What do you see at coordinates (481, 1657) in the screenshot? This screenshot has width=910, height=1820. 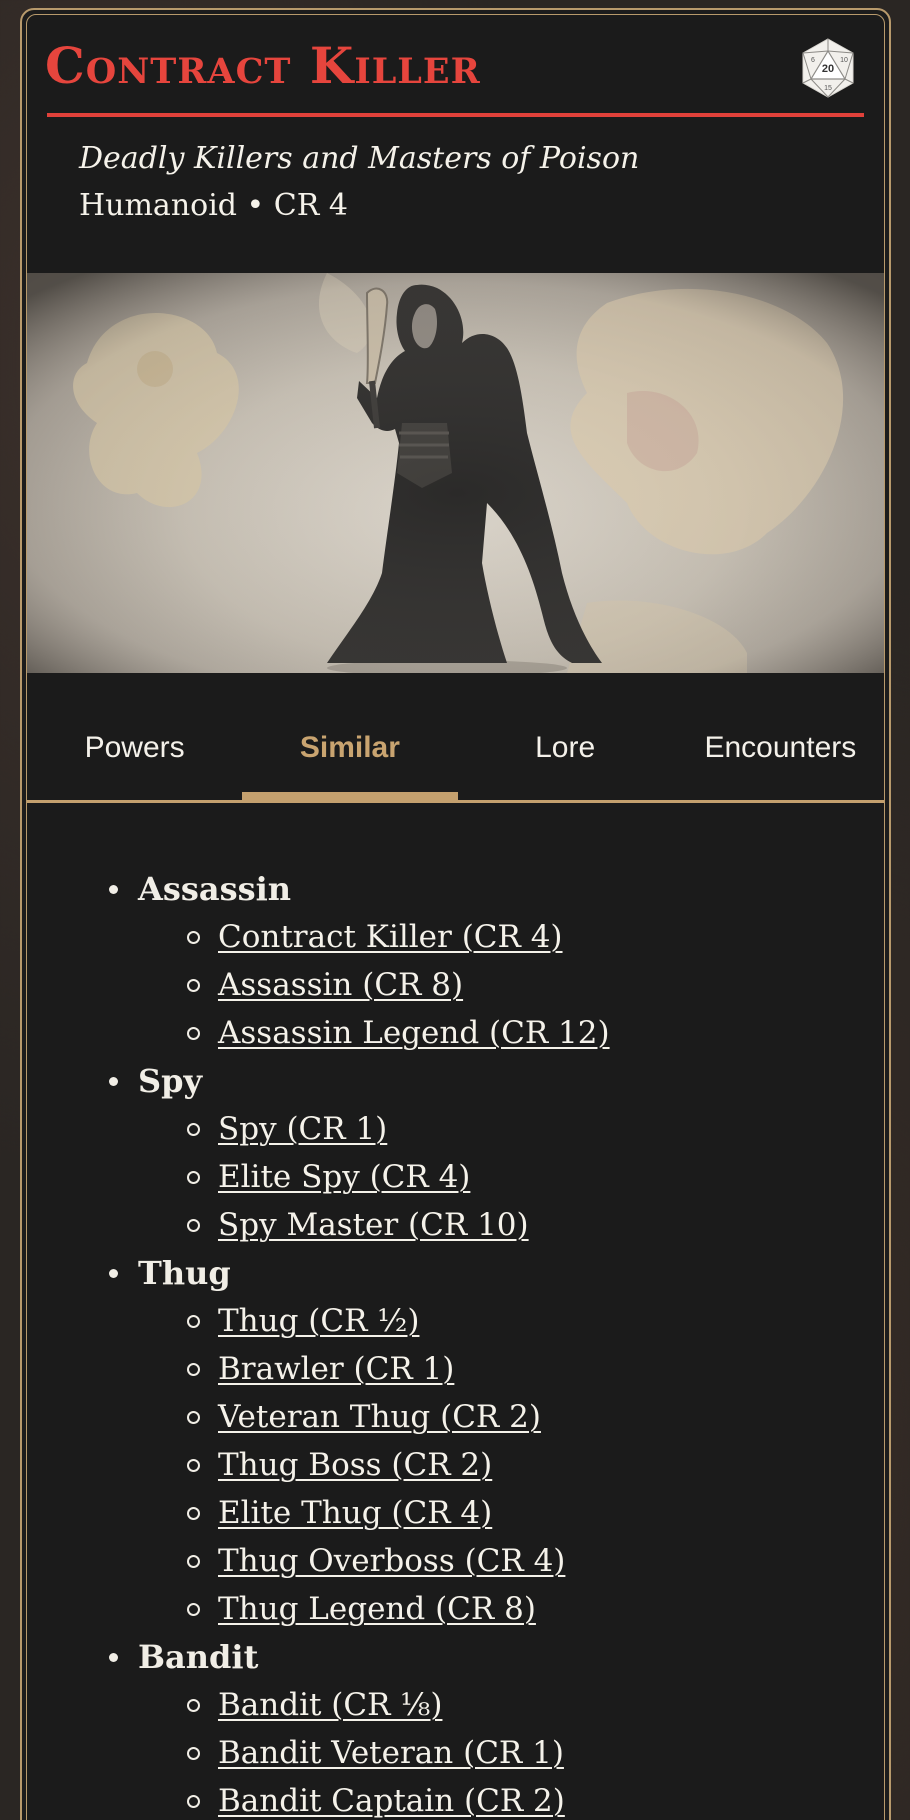 I see `group-title: Bandit` at bounding box center [481, 1657].